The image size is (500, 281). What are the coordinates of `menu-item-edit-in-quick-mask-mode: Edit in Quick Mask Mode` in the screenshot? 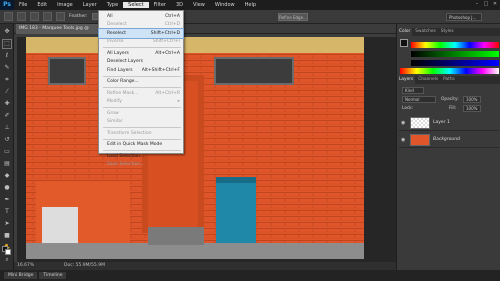 It's located at (141, 145).